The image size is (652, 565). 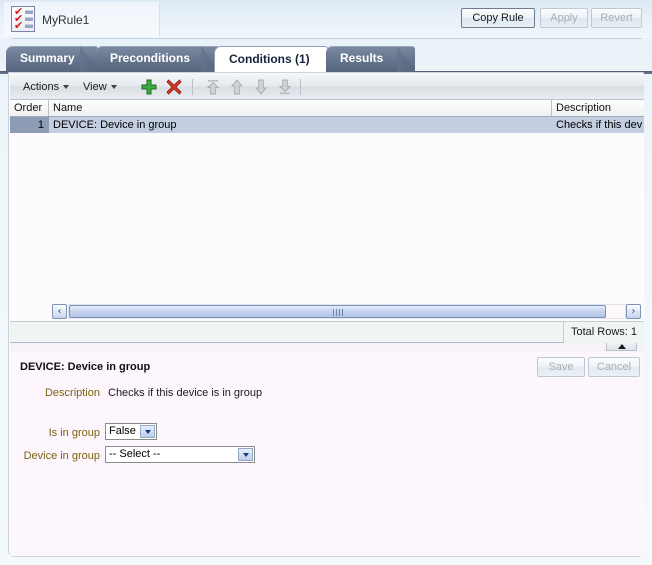 I want to click on page-title: MyRule1, so click(x=66, y=20).